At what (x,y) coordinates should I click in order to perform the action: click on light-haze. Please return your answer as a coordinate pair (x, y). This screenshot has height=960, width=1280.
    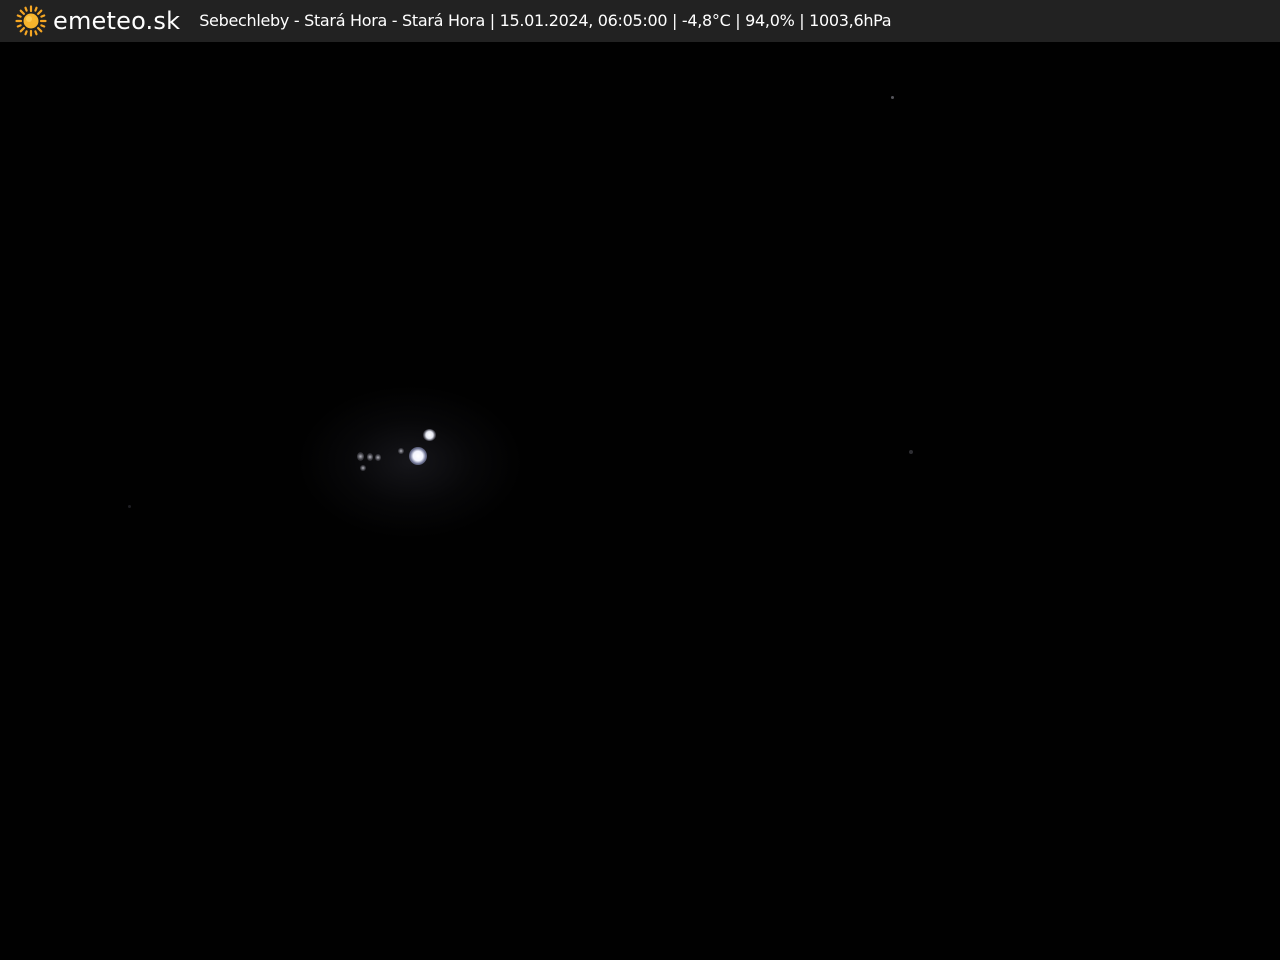
    Looking at the image, I should click on (410, 462).